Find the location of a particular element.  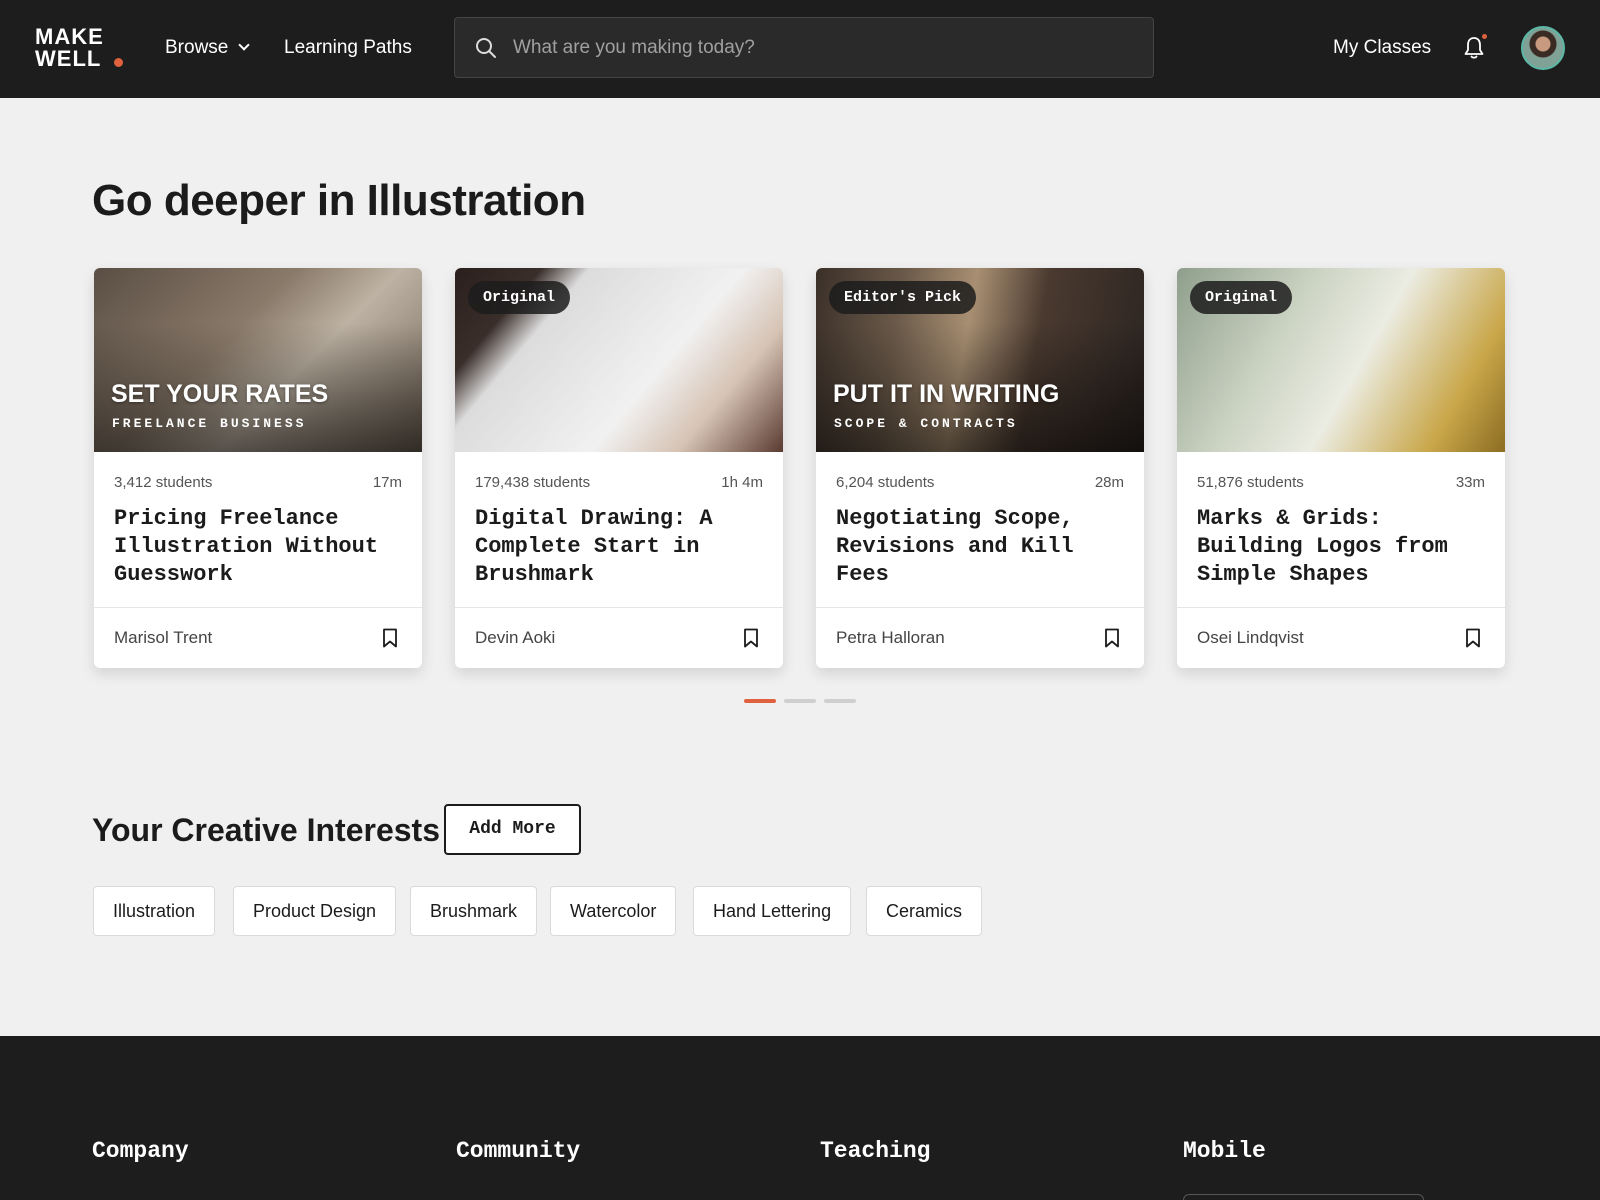

class-duration: 17m is located at coordinates (387, 482).